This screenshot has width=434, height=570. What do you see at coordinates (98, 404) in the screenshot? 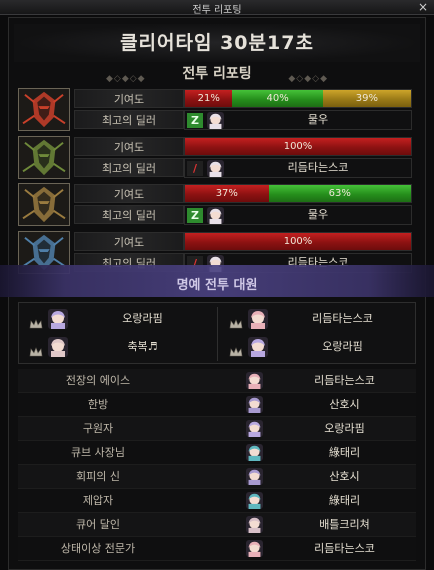
I see `title-category: 한방` at bounding box center [98, 404].